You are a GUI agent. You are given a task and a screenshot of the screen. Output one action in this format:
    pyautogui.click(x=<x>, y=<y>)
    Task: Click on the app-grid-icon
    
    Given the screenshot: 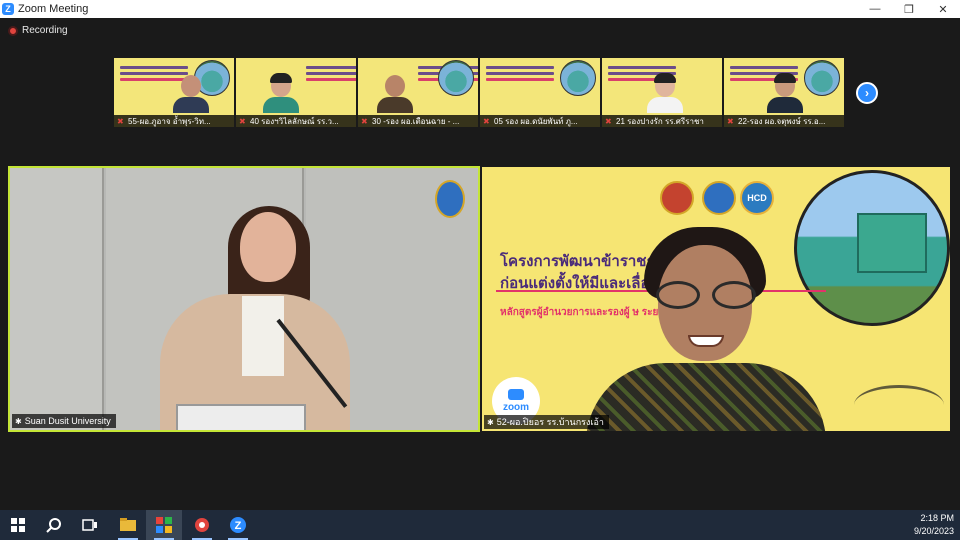 What is the action you would take?
    pyautogui.click(x=164, y=525)
    